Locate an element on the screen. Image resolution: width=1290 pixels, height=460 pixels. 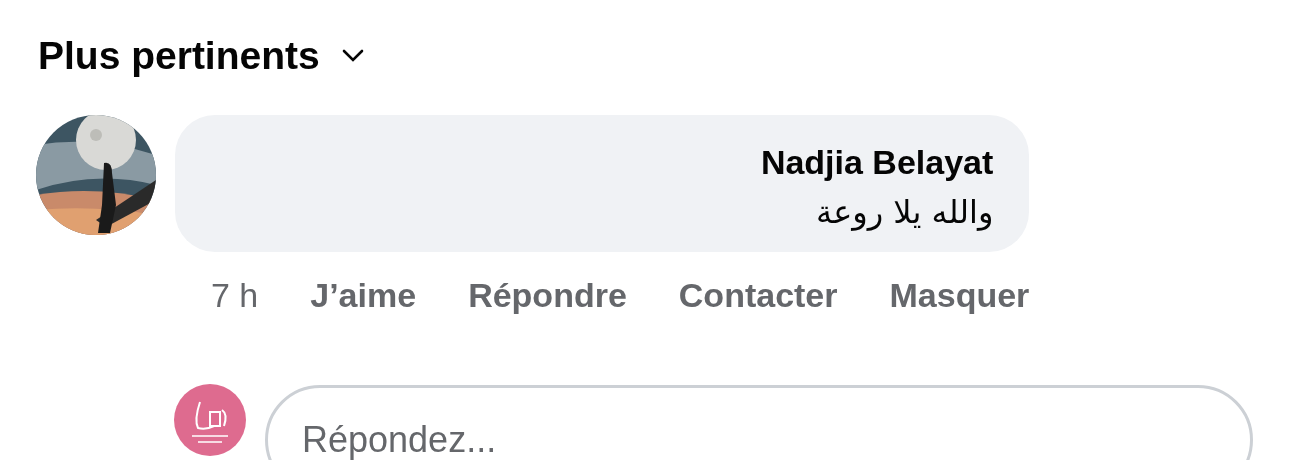
comment-time: 7 h is located at coordinates (235, 295).